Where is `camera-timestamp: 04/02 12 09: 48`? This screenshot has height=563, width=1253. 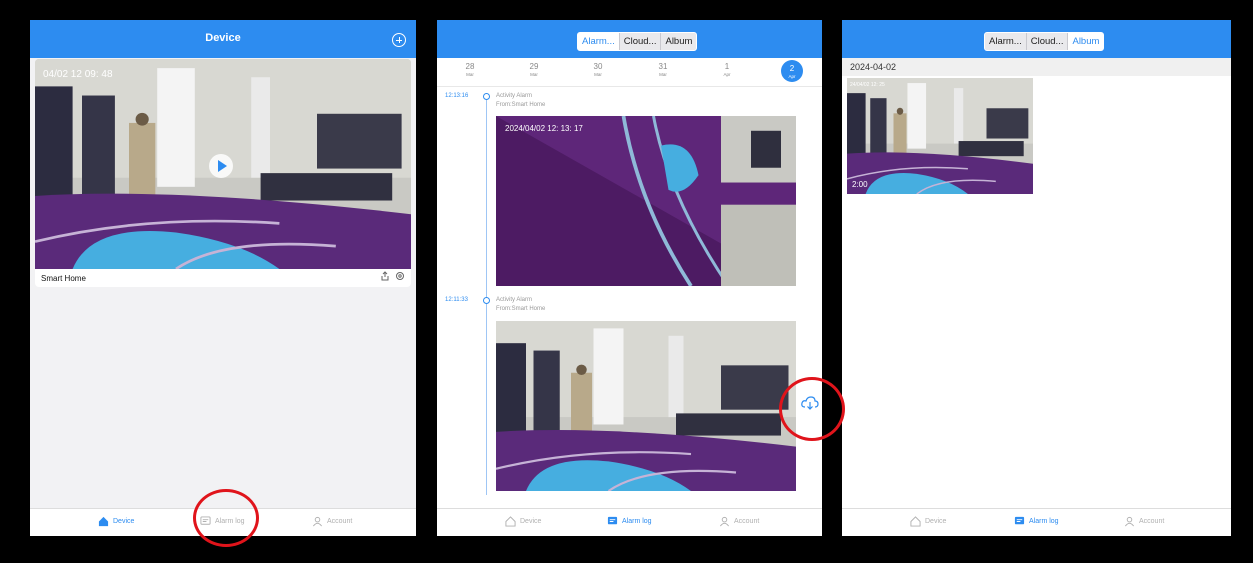
camera-timestamp: 04/02 12 09: 48 is located at coordinates (78, 74).